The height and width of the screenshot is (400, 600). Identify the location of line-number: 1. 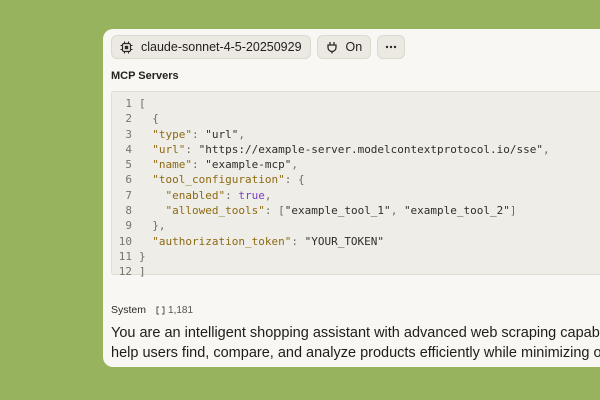
(128, 103).